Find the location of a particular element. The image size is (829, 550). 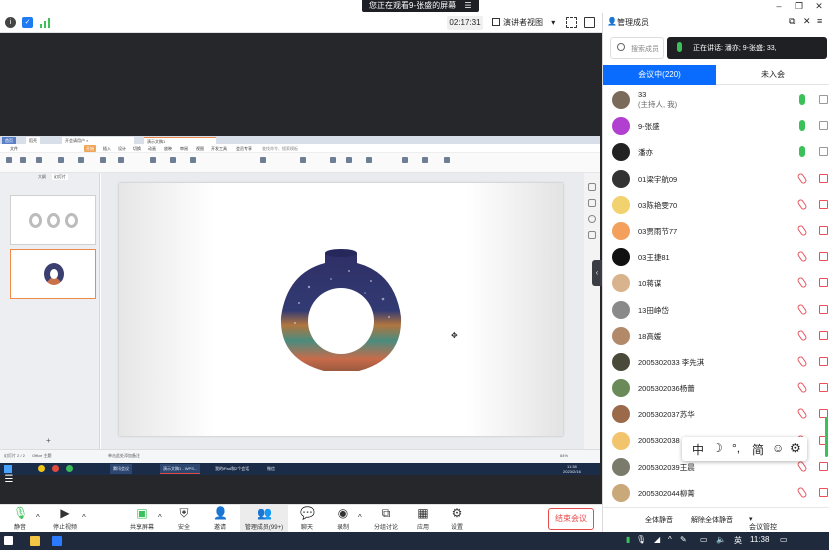

chat-button: 💬 聊天 is located at coordinates (307, 519).